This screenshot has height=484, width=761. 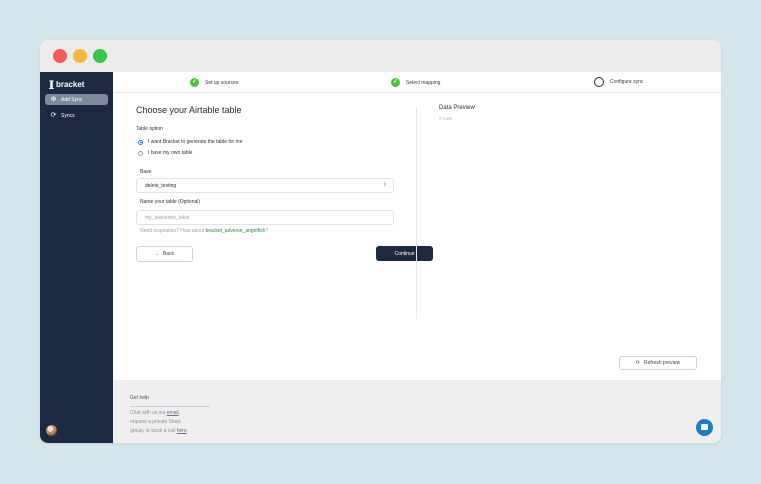 What do you see at coordinates (60, 56) in the screenshot?
I see `close-window-button` at bounding box center [60, 56].